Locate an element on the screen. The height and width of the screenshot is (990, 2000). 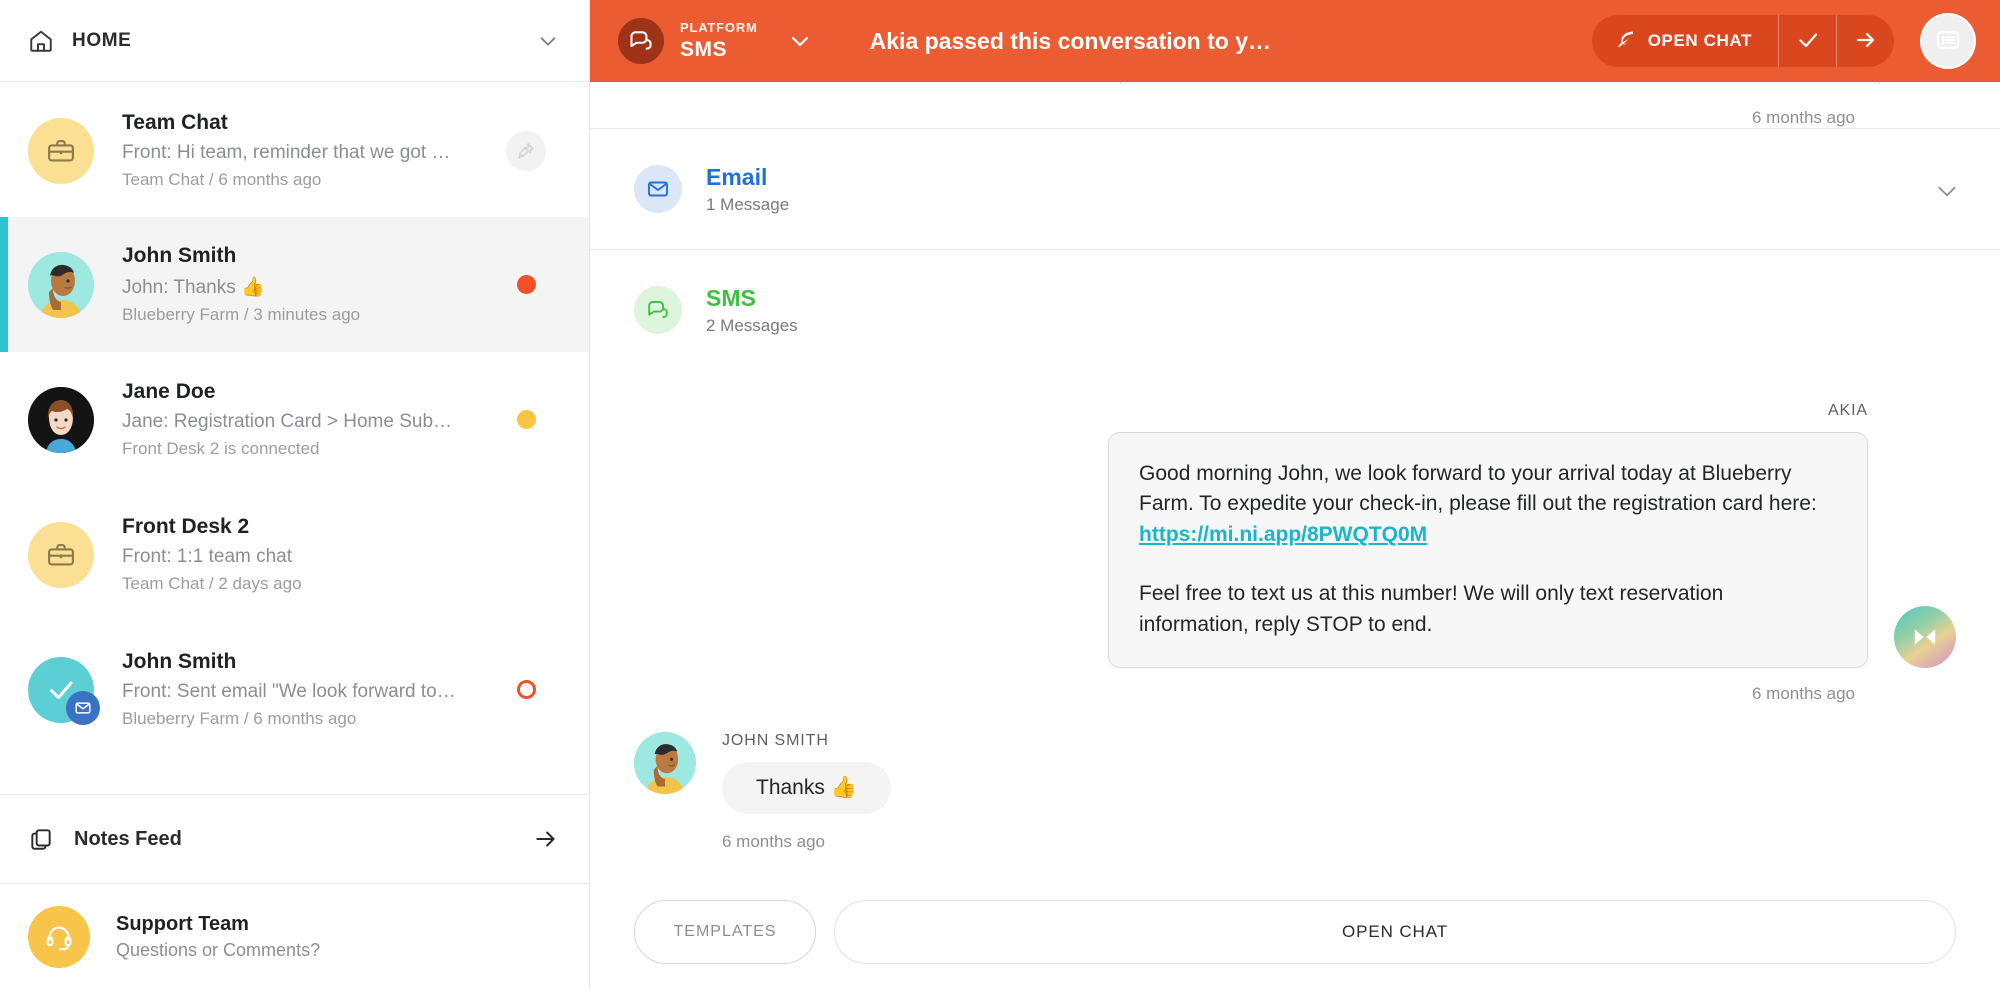
envelope-icon is located at coordinates (658, 188).